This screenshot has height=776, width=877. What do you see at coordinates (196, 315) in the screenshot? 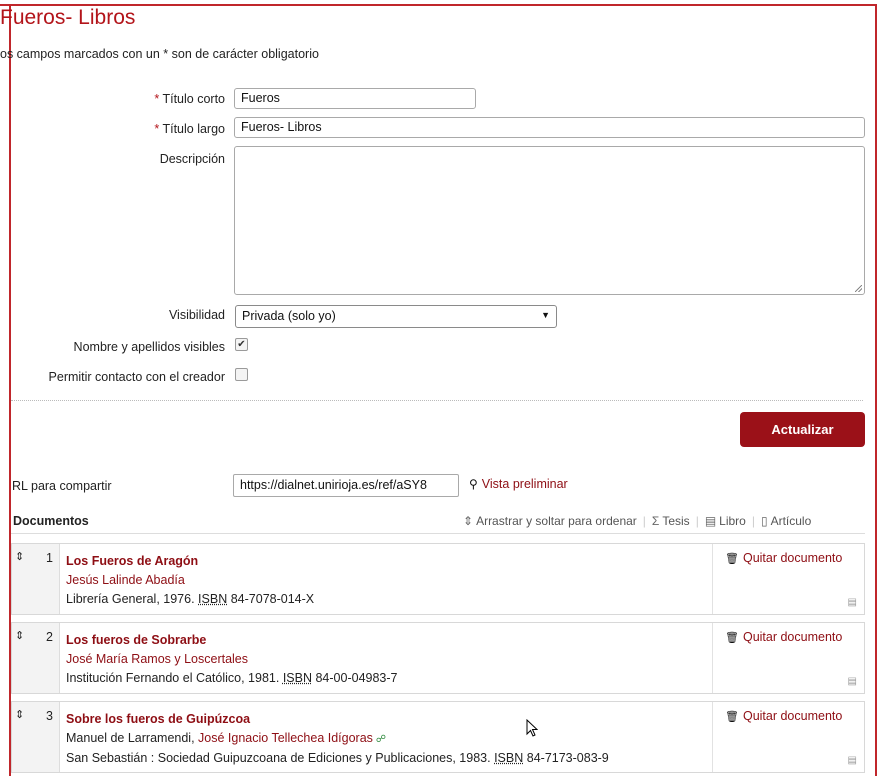
I see `visibility-label: Visibilidad` at bounding box center [196, 315].